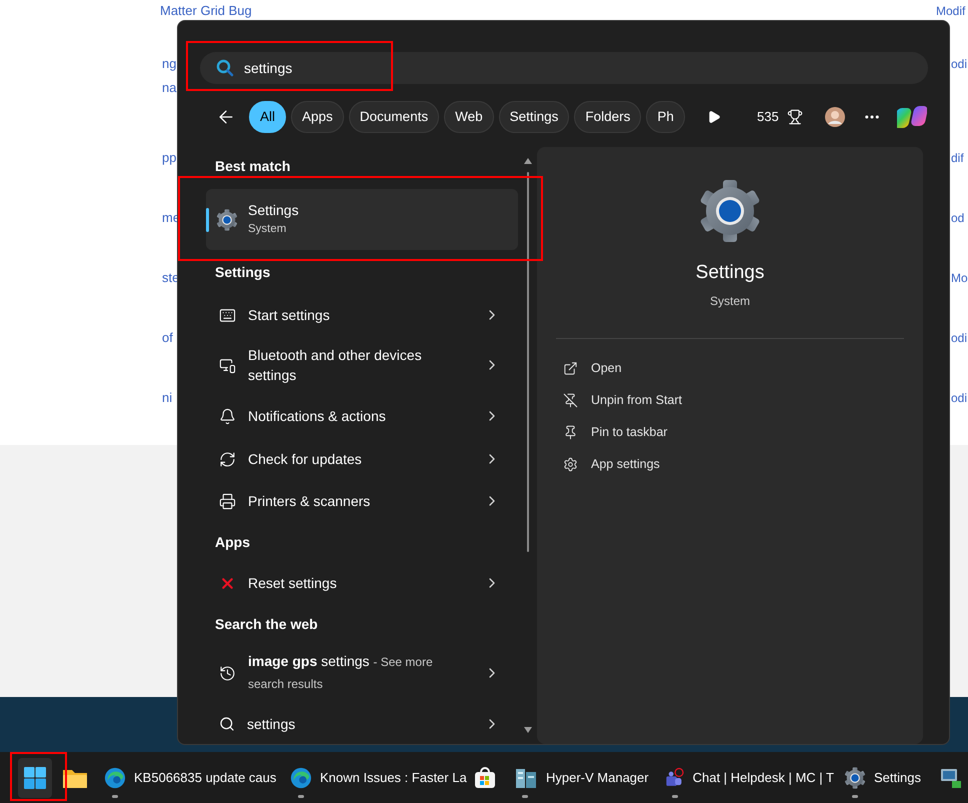 This screenshot has height=803, width=968. What do you see at coordinates (341, 672) in the screenshot?
I see `web-search-suggestion: image gps settings - See more search results` at bounding box center [341, 672].